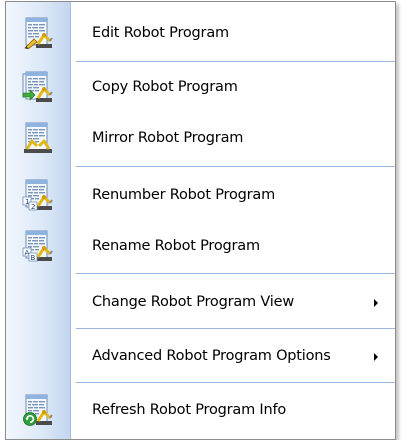  I want to click on rename-robot-program-icon: A B, so click(38, 246).